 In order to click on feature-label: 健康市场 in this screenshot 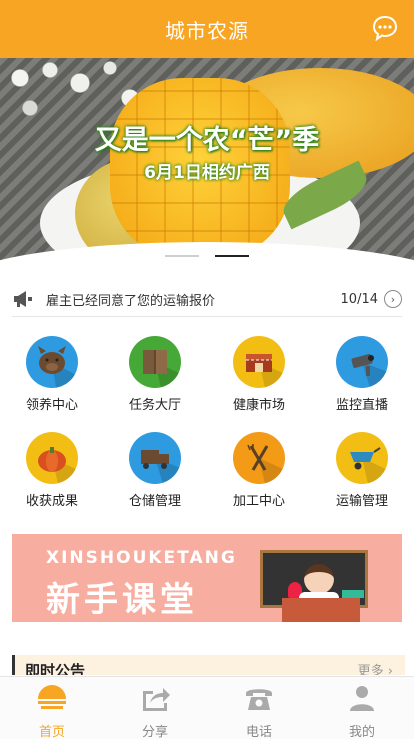, I will do `click(258, 405)`.